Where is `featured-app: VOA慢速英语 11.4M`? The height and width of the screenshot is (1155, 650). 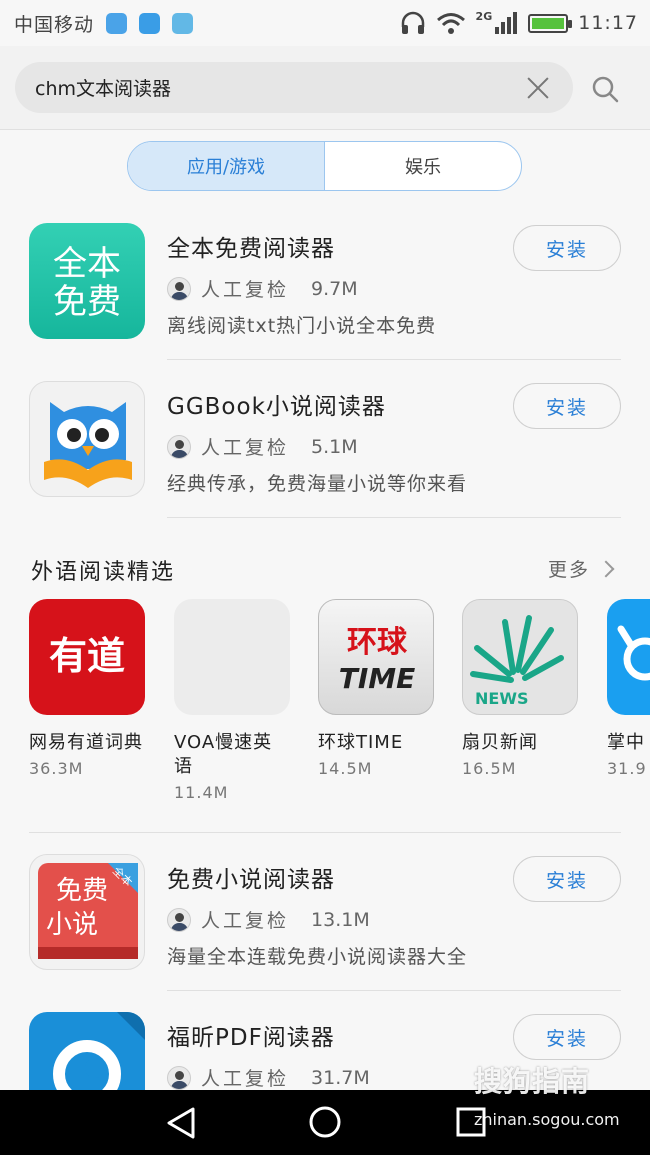 featured-app: VOA慢速英语 11.4M is located at coordinates (232, 700).